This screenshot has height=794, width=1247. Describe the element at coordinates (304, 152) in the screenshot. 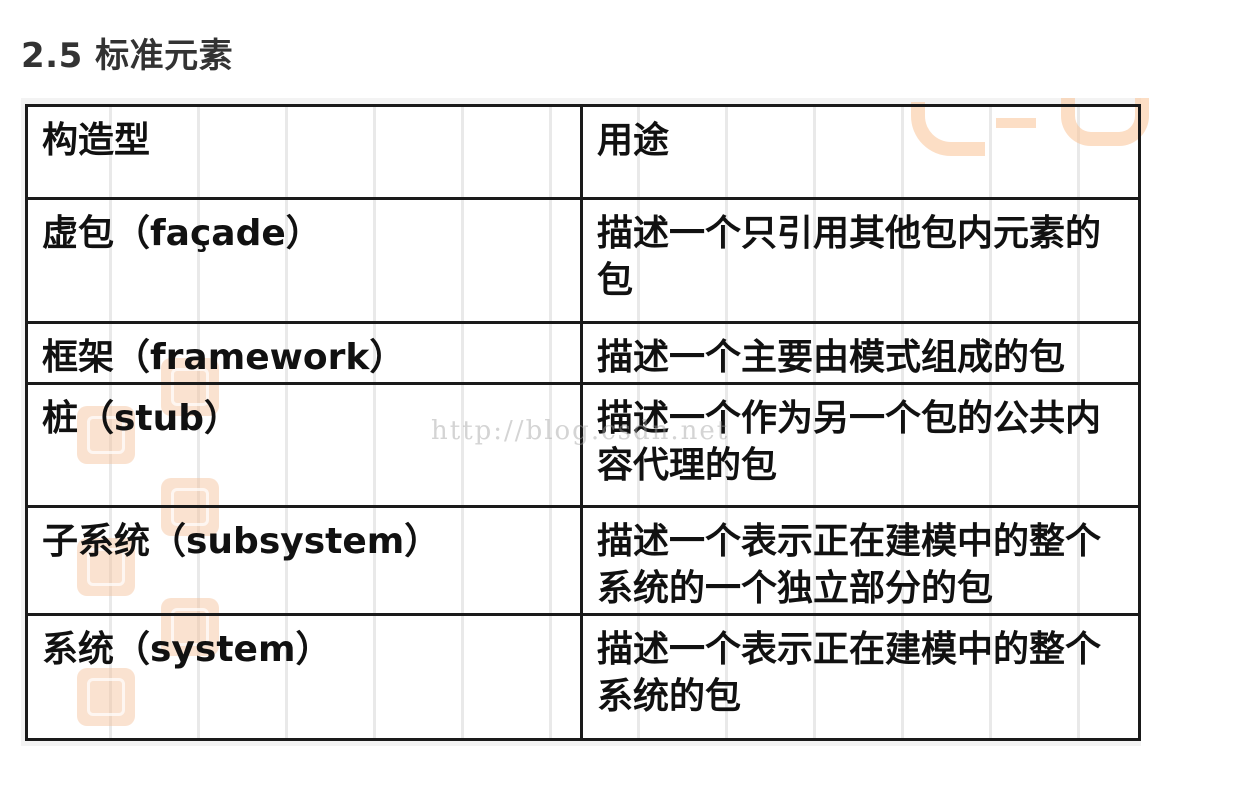

I see `header-cell-stereotype: 构造型` at that location.